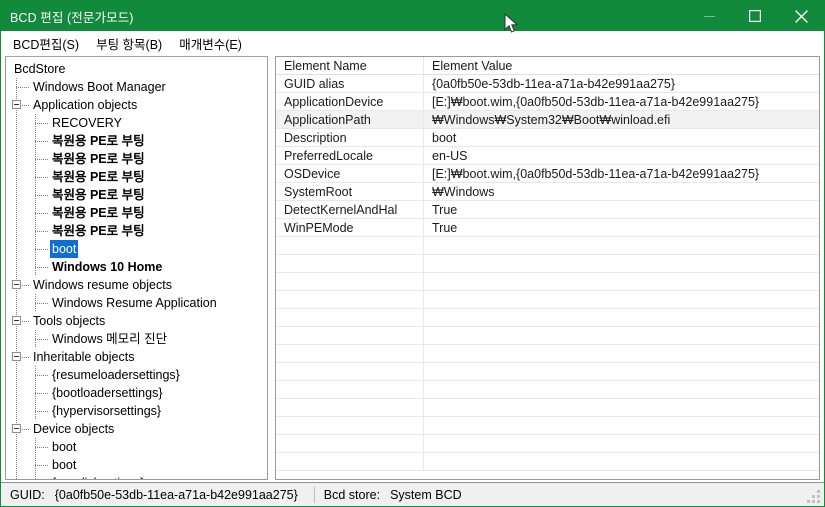 This screenshot has width=825, height=507. What do you see at coordinates (136, 285) in the screenshot?
I see `tree-node: Windows resume objects` at bounding box center [136, 285].